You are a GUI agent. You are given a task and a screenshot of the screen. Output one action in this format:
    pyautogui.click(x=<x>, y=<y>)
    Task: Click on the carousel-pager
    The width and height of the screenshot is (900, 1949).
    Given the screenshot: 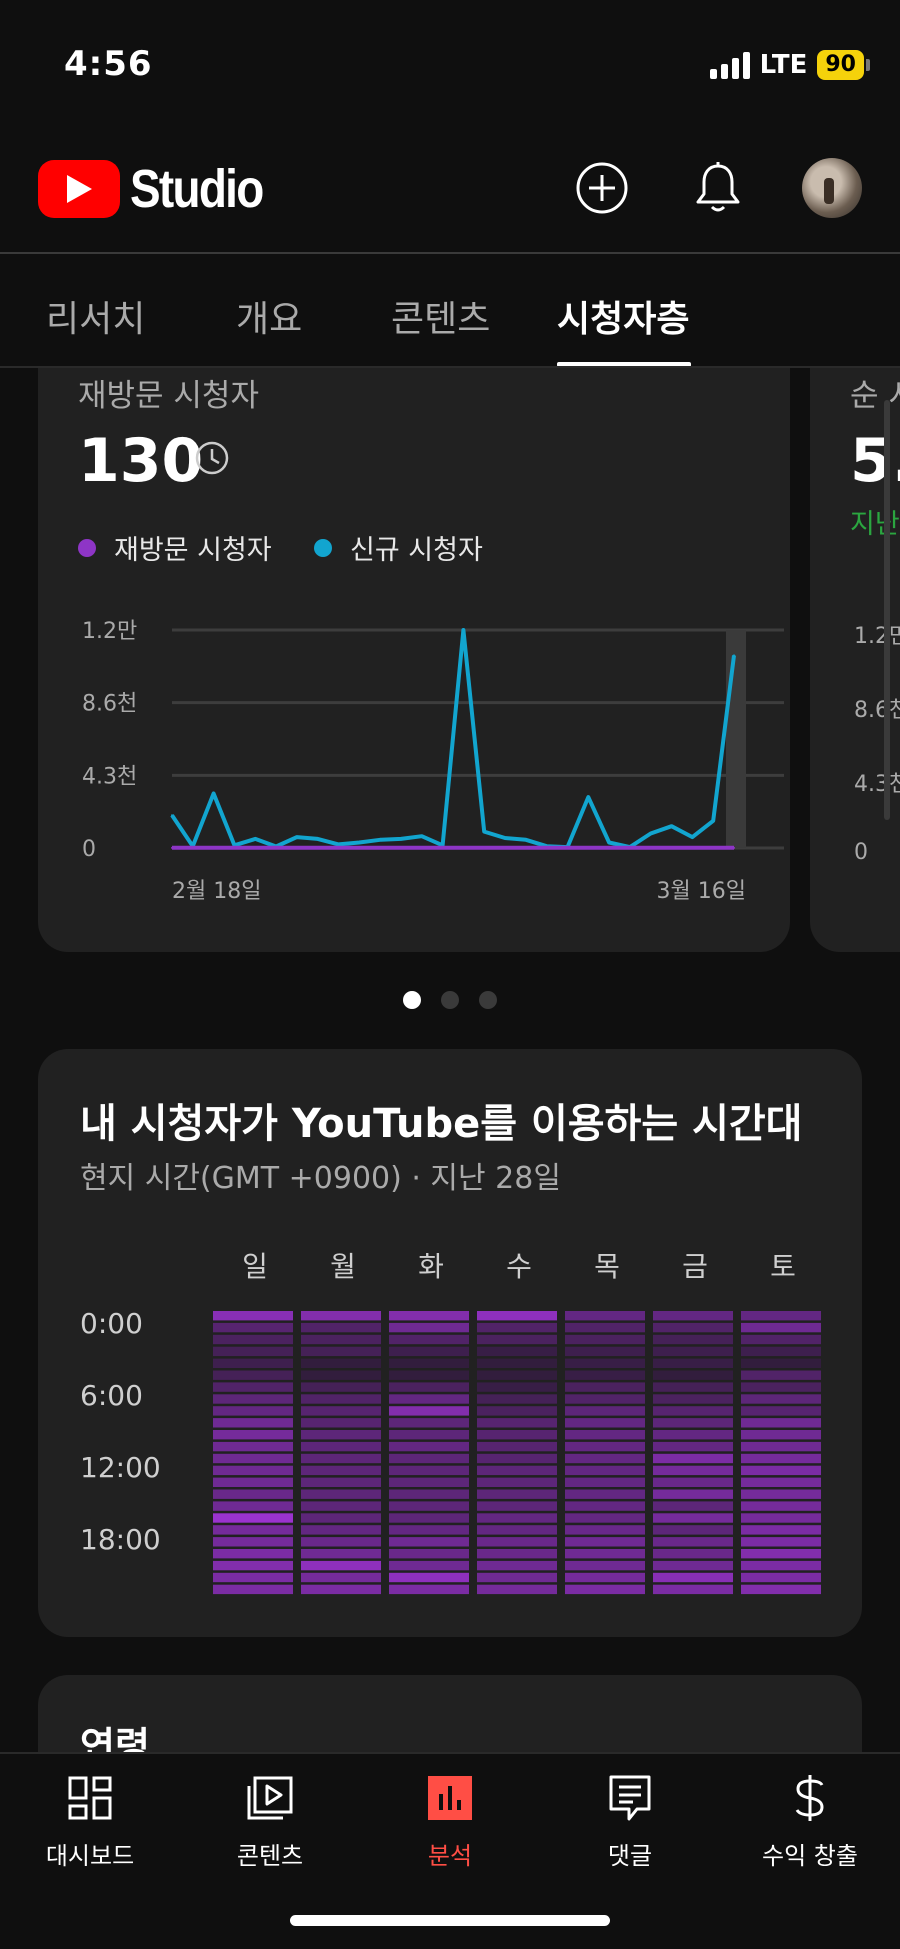 What is the action you would take?
    pyautogui.click(x=450, y=1000)
    